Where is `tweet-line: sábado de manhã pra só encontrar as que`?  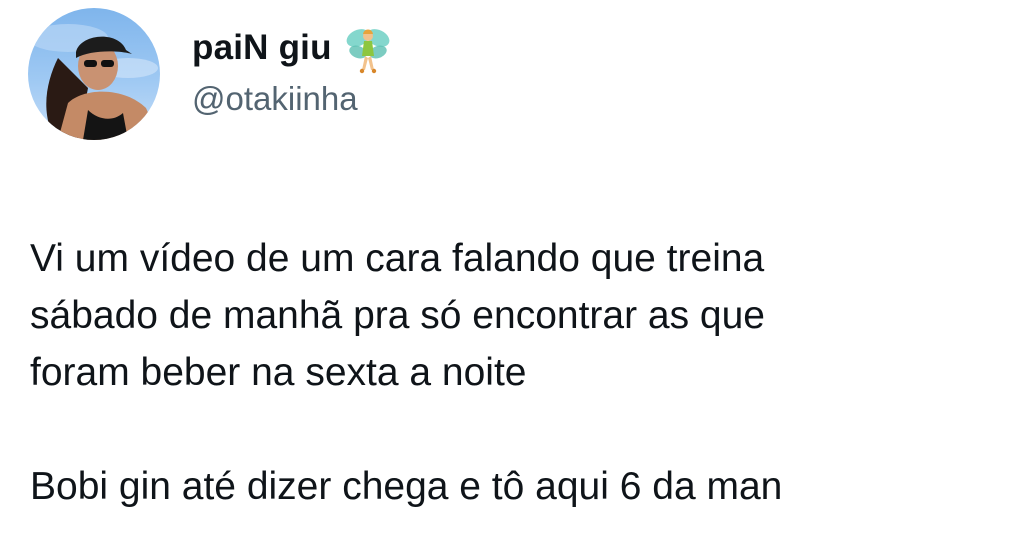 tweet-line: sábado de manhã pra só encontrar as que is located at coordinates (398, 315).